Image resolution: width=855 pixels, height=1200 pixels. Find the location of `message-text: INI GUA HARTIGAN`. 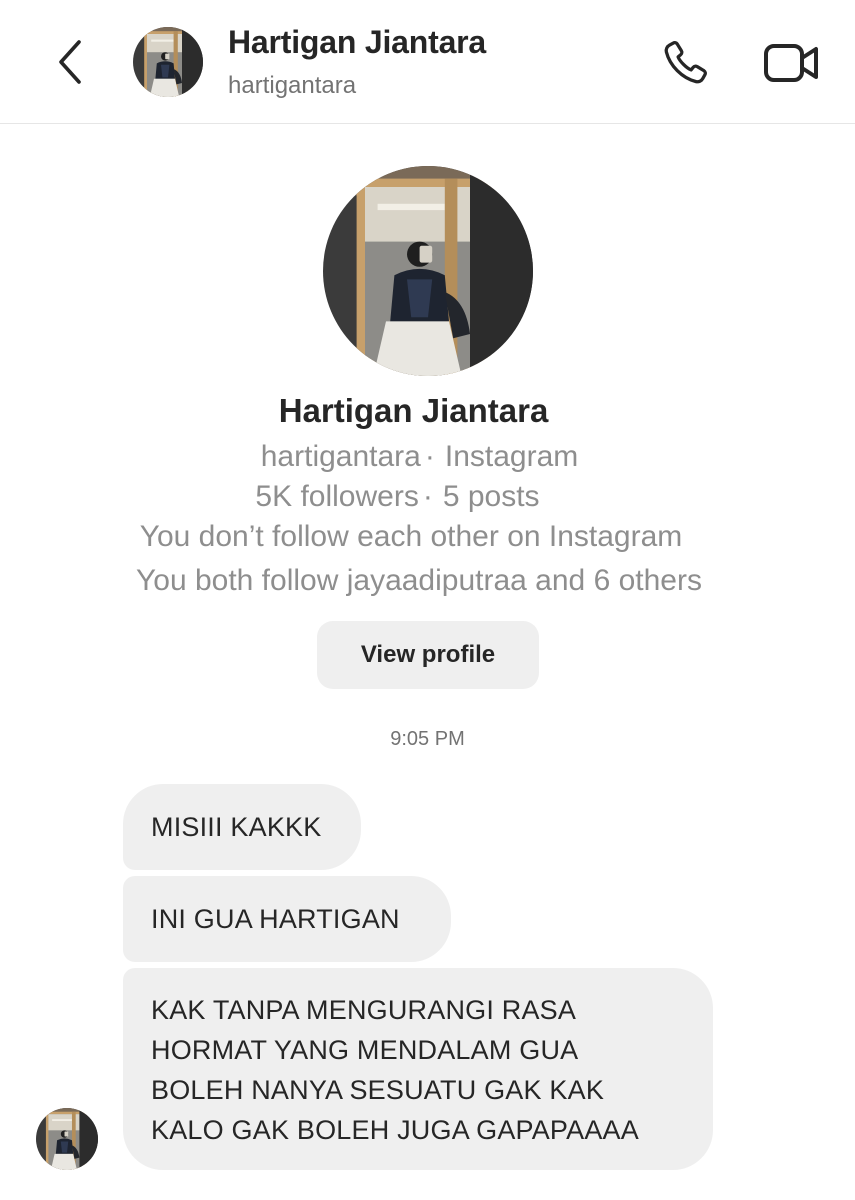

message-text: INI GUA HARTIGAN is located at coordinates (275, 919).